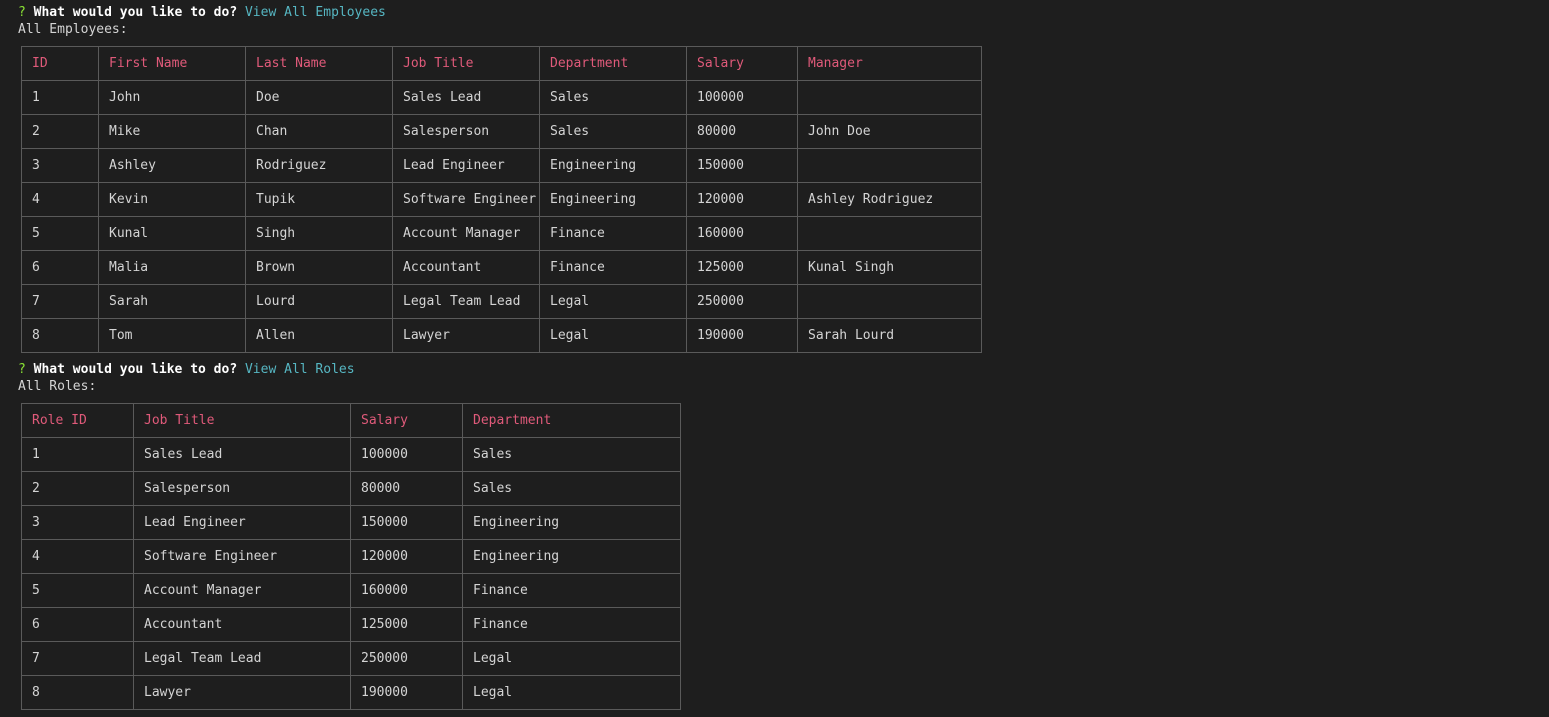 This screenshot has height=717, width=1549. Describe the element at coordinates (319, 131) in the screenshot. I see `table-cell: Chan` at that location.